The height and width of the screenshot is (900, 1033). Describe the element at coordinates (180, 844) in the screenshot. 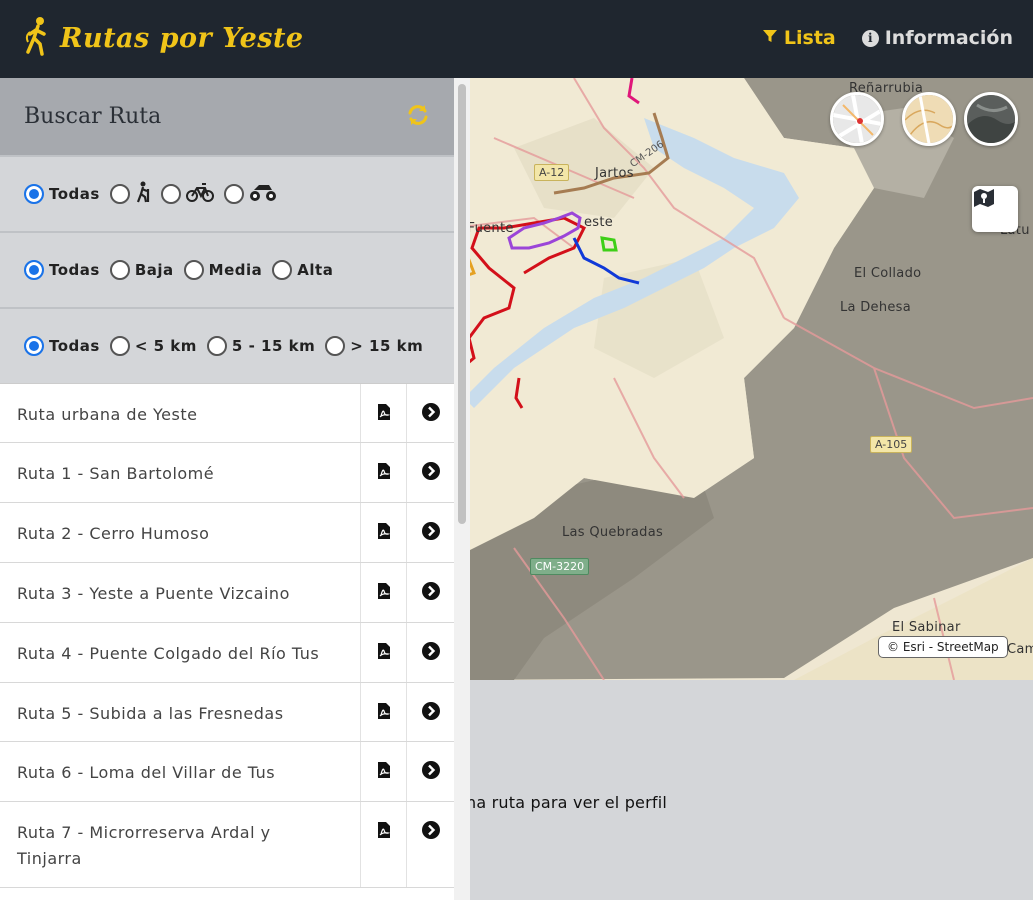

I see `route-name: Ruta 7 - Microrreserva Ardal y Tinjarra` at that location.